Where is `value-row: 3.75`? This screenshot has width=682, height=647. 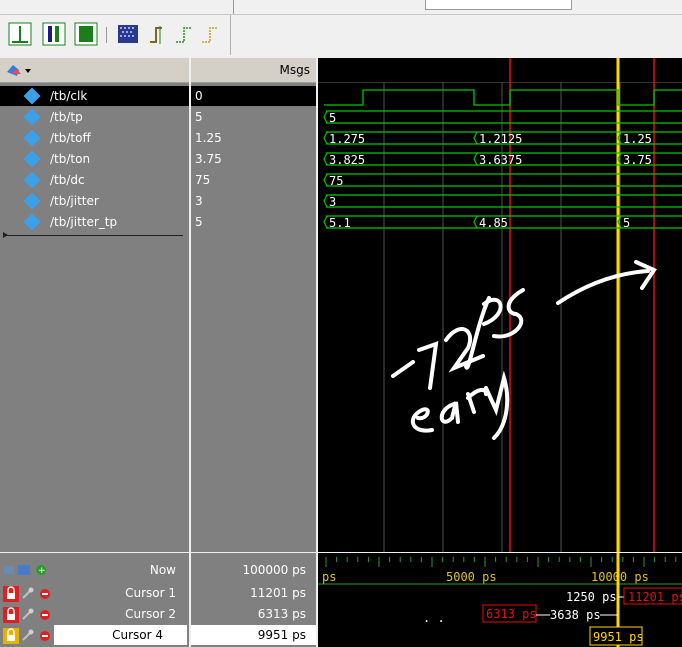
value-row: 3.75 is located at coordinates (253, 159).